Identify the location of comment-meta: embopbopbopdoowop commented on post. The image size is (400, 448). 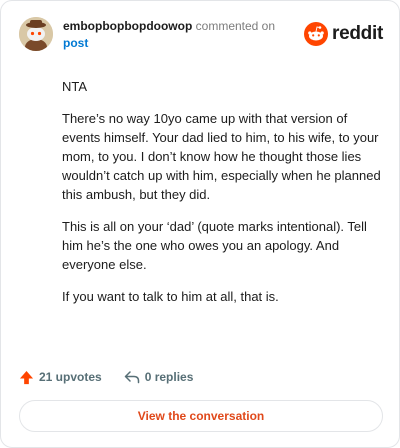
(178, 35).